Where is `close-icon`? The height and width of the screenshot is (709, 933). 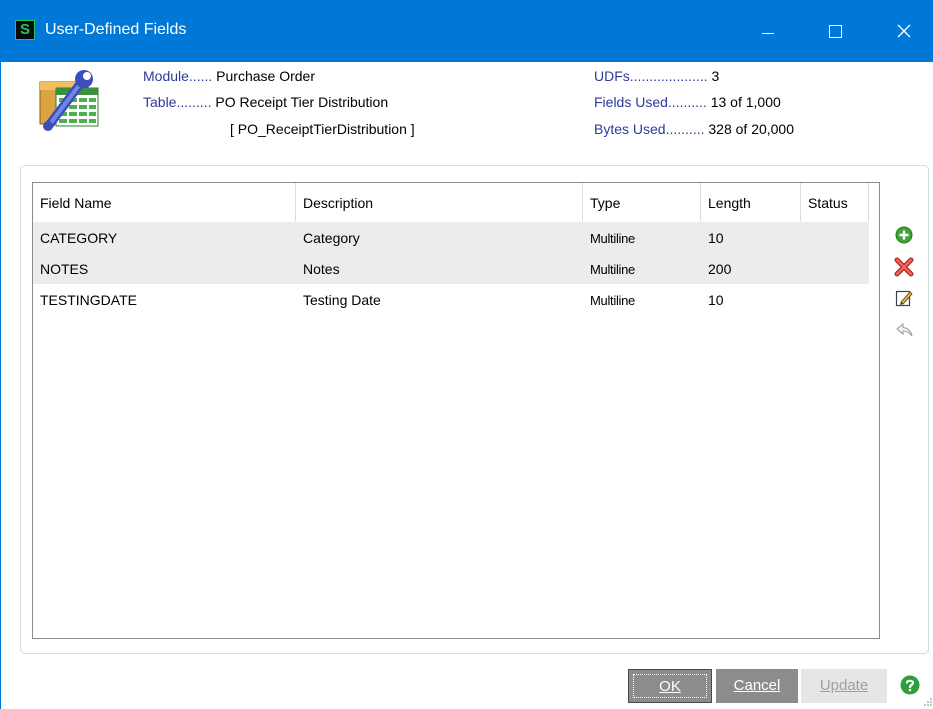
close-icon is located at coordinates (904, 31).